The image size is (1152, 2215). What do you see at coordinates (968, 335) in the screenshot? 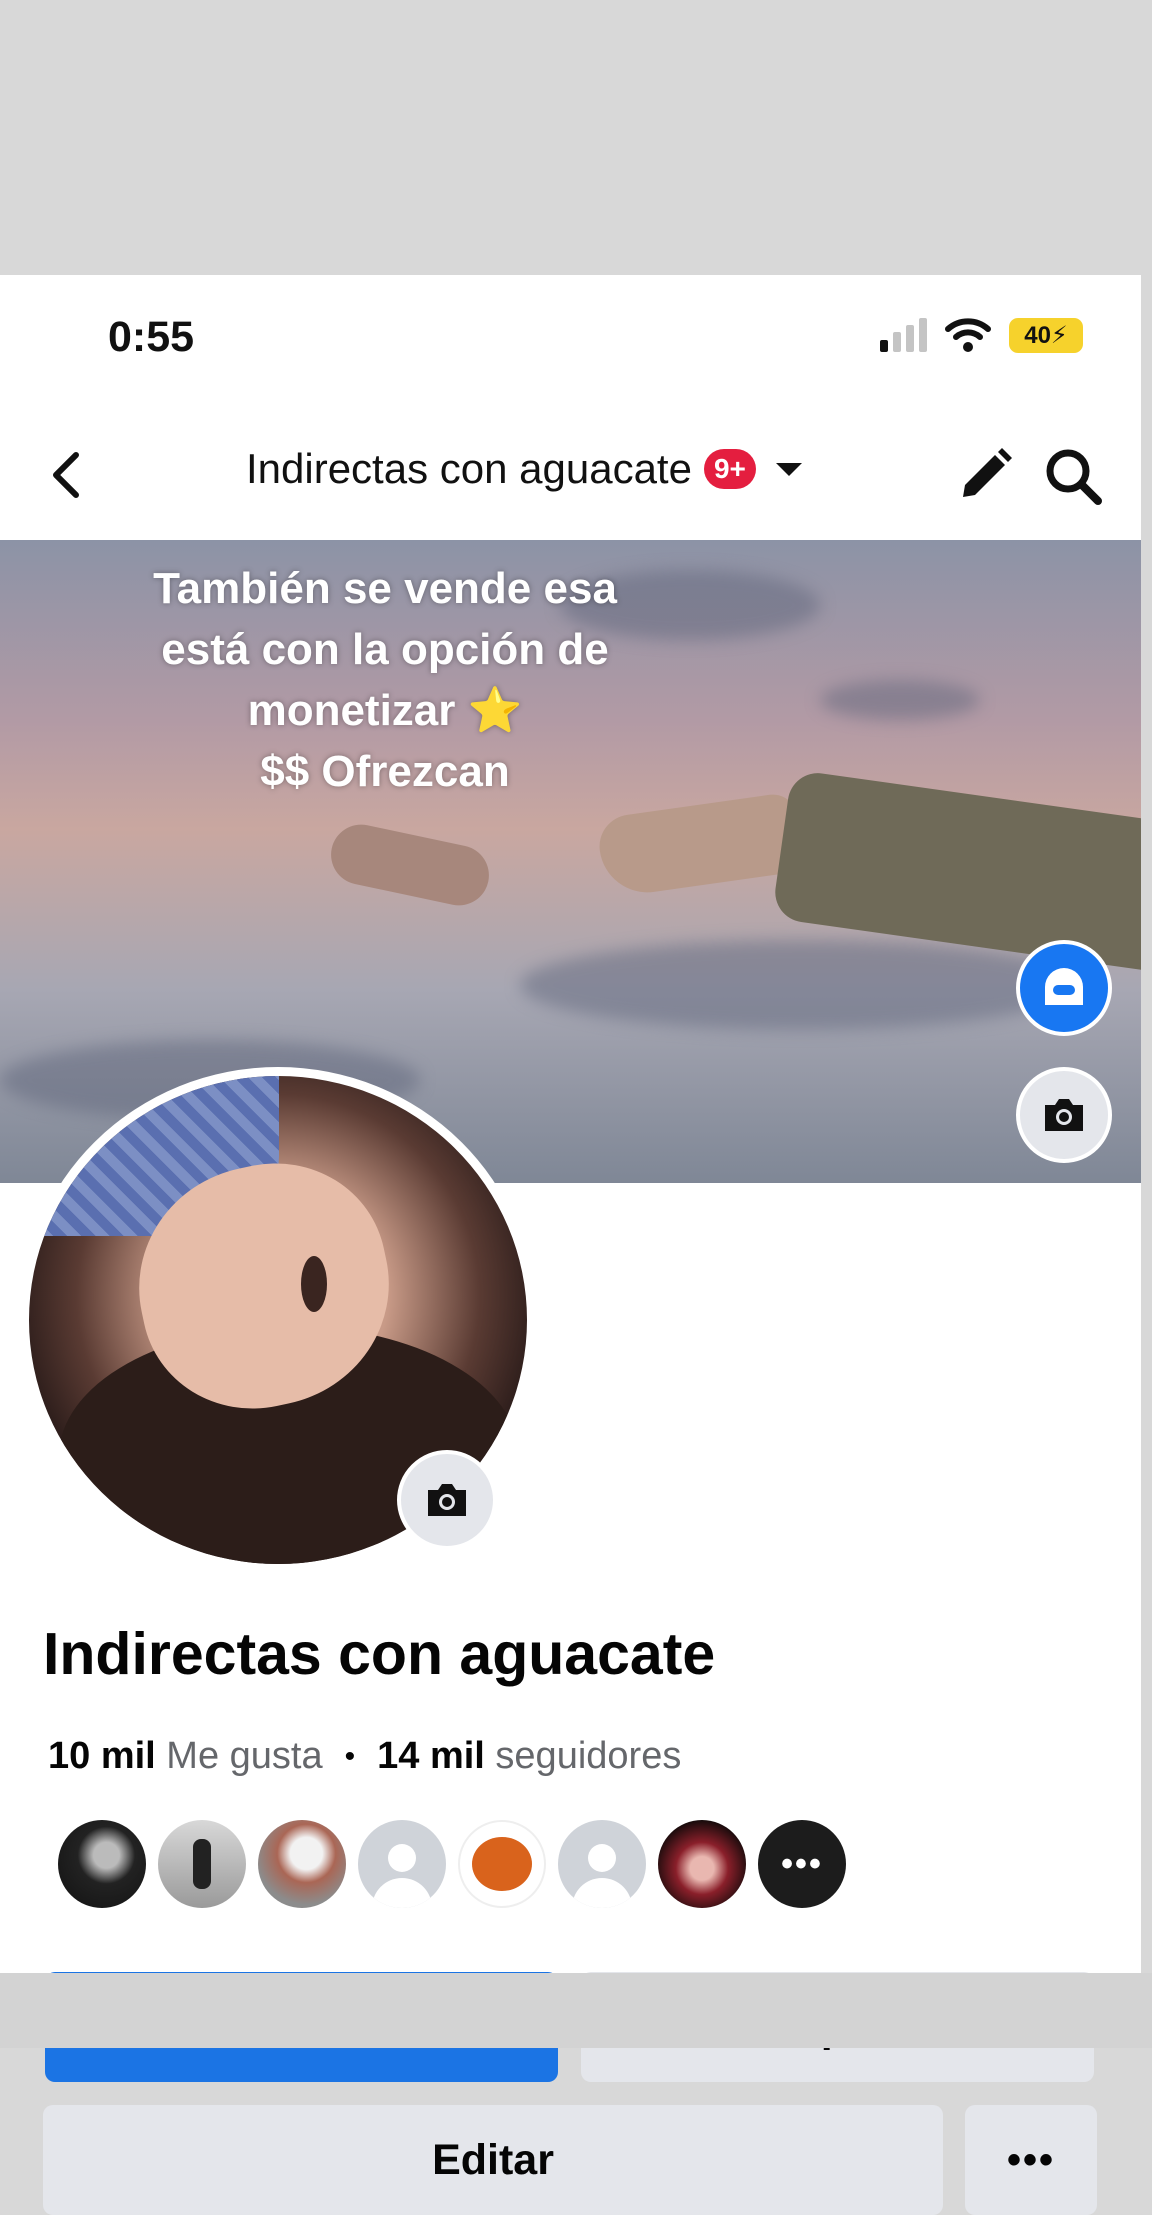
I see `wifi-icon` at bounding box center [968, 335].